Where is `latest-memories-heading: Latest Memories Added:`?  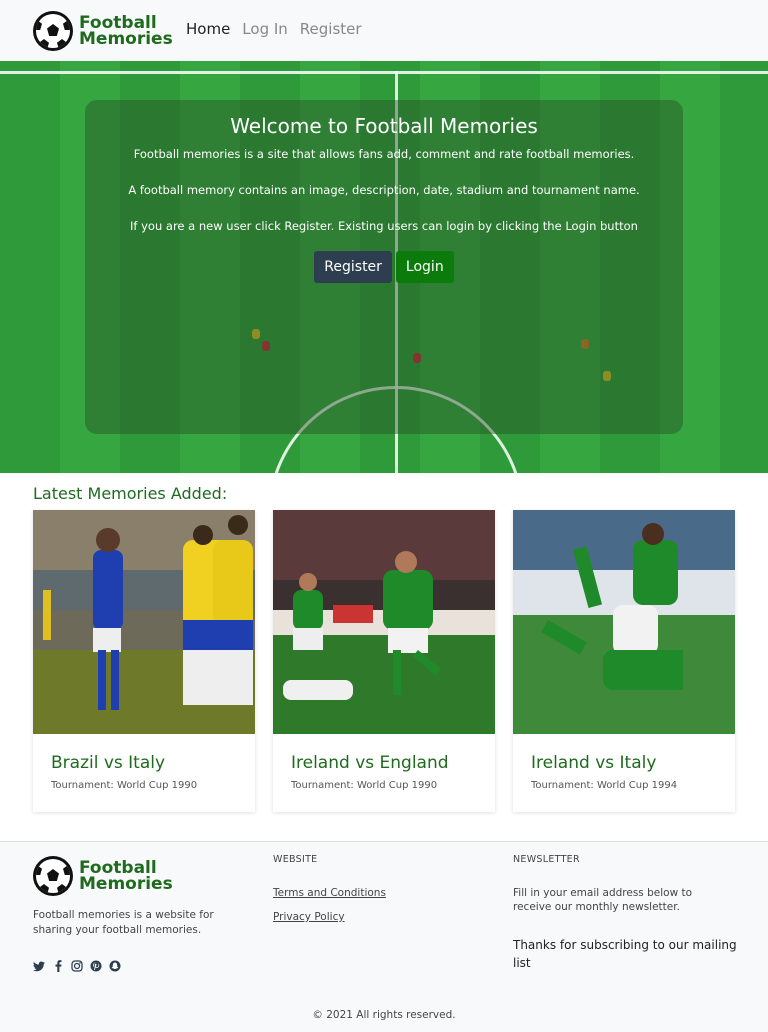
latest-memories-heading: Latest Memories Added: is located at coordinates (130, 493).